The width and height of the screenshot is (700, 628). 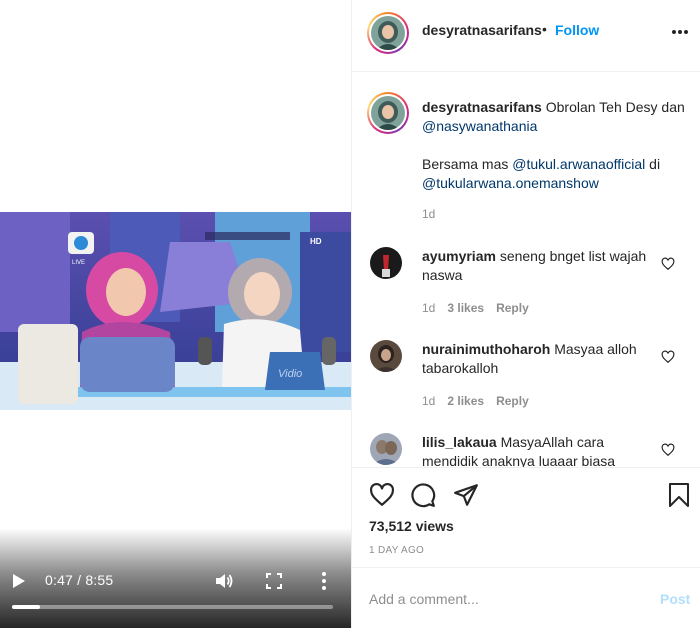 What do you see at coordinates (466, 495) in the screenshot?
I see `share-paper-plane-icon` at bounding box center [466, 495].